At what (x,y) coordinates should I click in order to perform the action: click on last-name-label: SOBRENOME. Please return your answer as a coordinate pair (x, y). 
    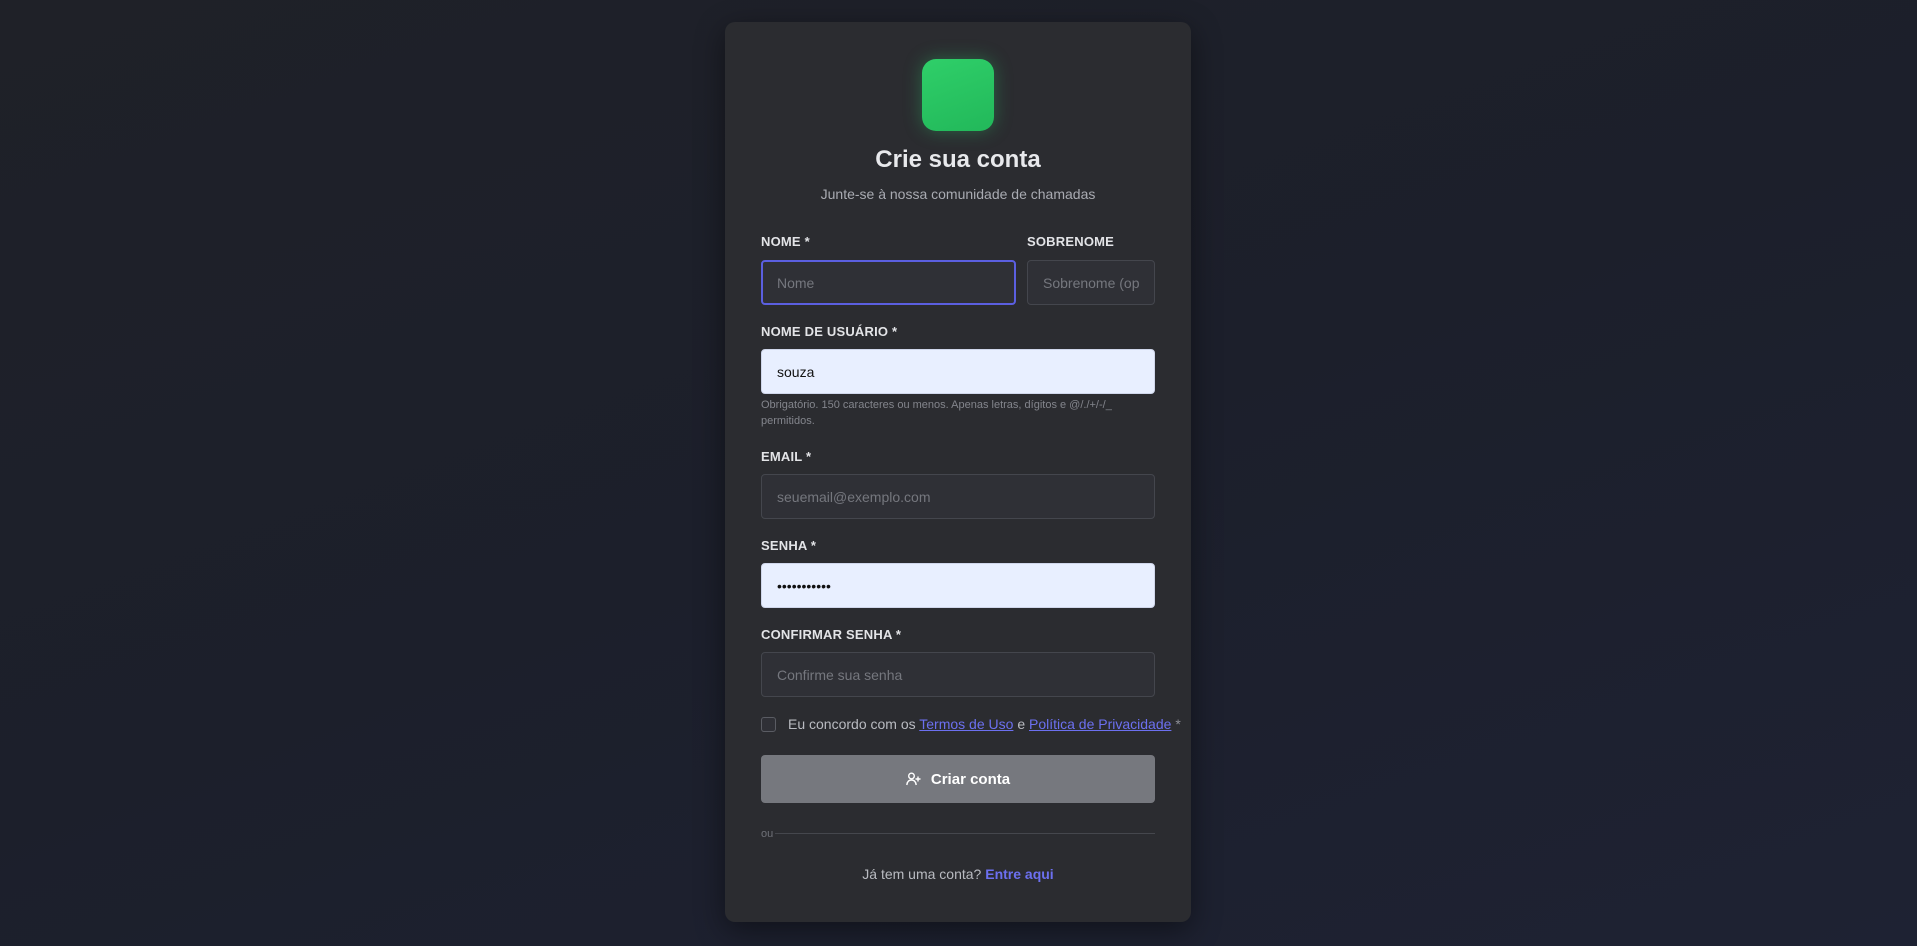
    Looking at the image, I should click on (1071, 241).